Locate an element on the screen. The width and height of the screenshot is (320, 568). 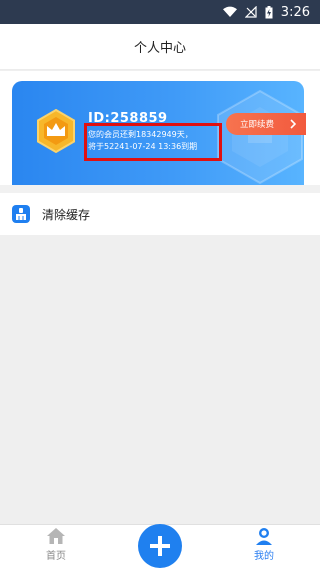
plus-icon is located at coordinates (160, 546).